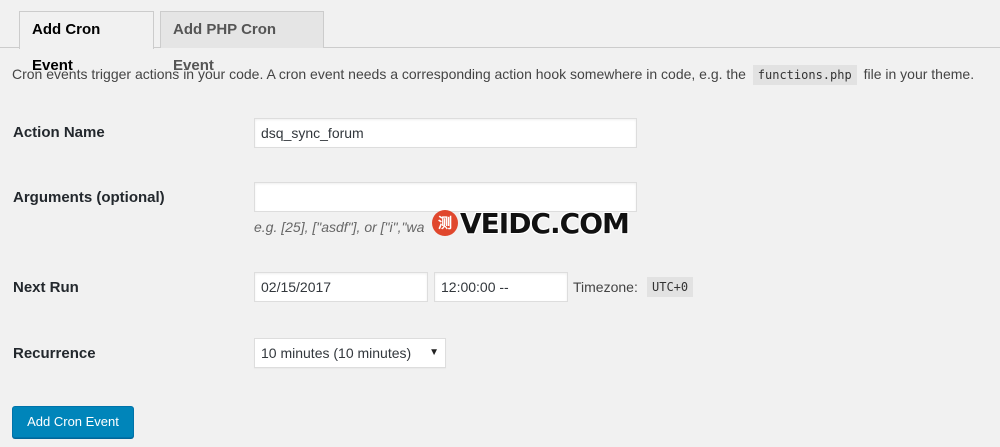 Image resolution: width=1000 pixels, height=447 pixels. I want to click on add-cron-event-button: Add Cron Event, so click(73, 422).